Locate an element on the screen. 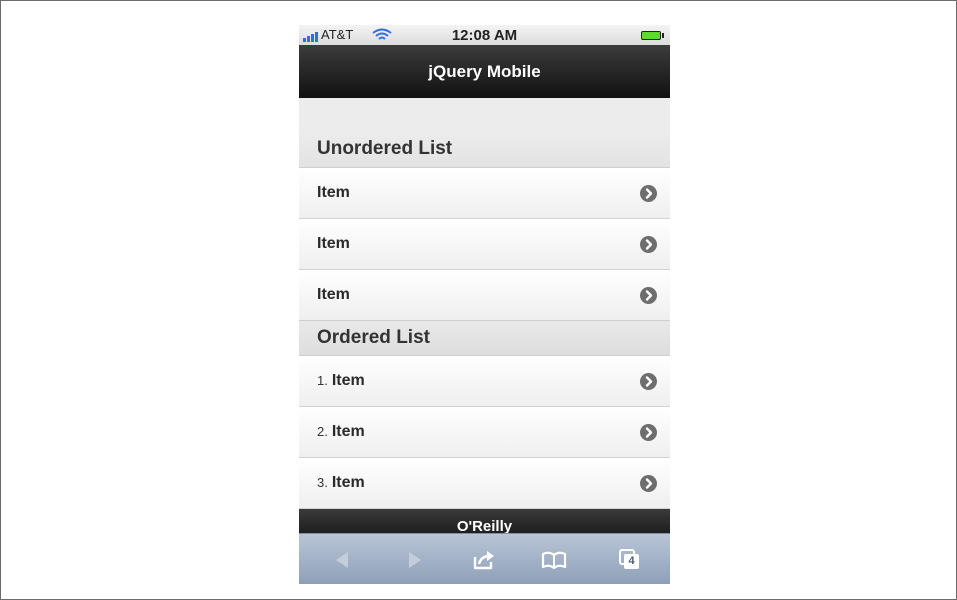  tabs-icon: 4 is located at coordinates (630, 560).